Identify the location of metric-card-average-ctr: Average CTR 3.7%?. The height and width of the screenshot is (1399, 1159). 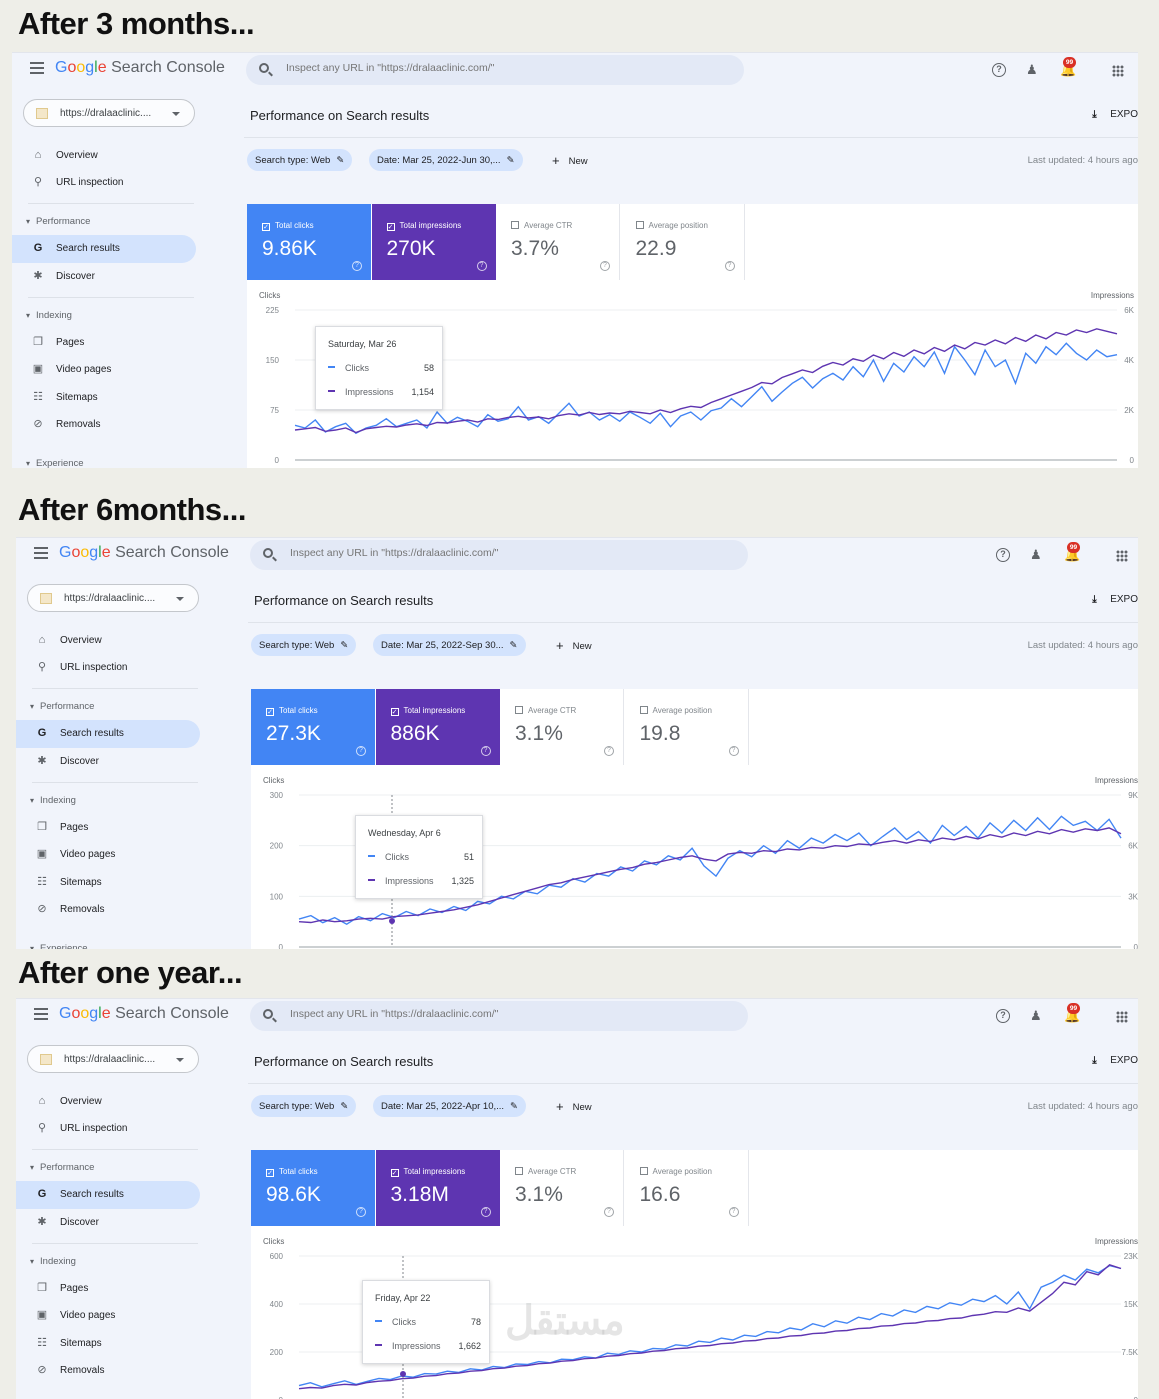
(558, 242).